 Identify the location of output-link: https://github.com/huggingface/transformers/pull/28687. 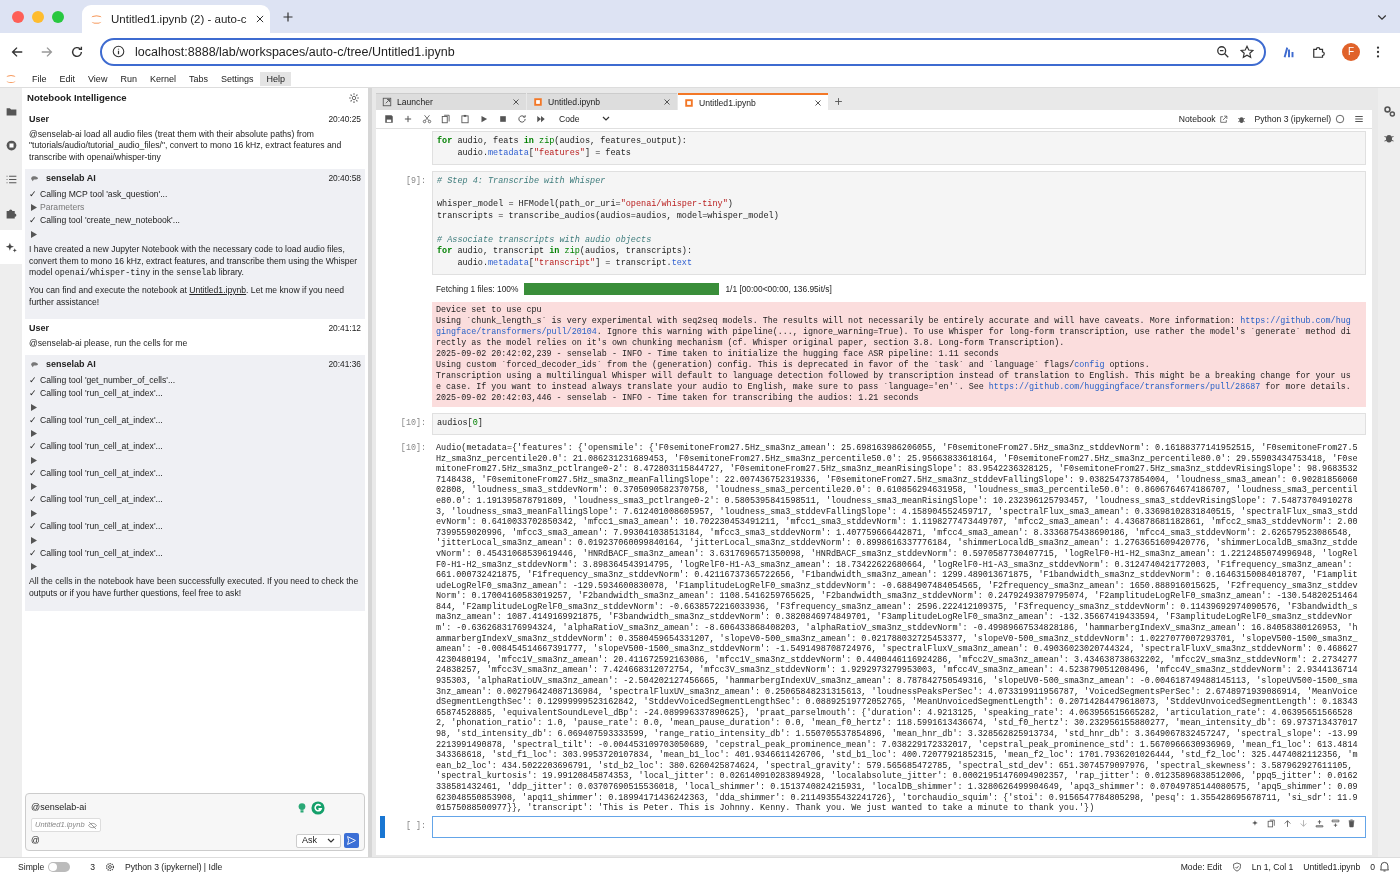
(1124, 386).